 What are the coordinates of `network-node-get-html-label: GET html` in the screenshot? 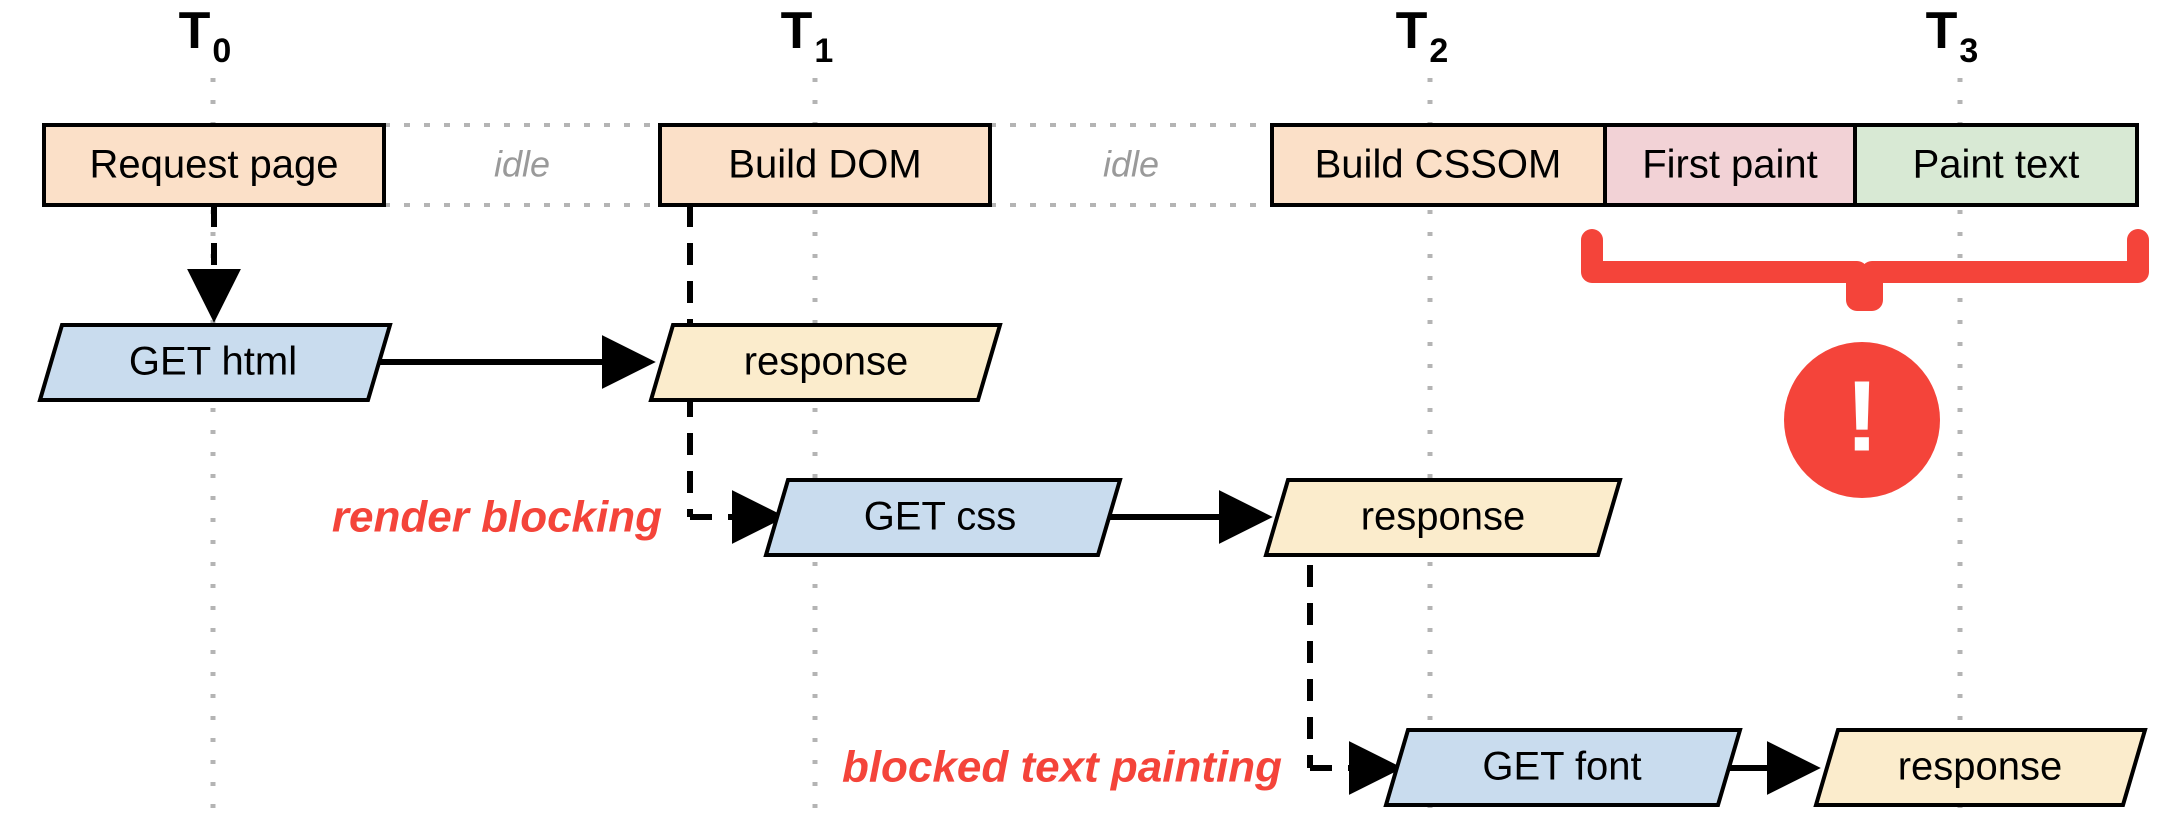 It's located at (213, 362).